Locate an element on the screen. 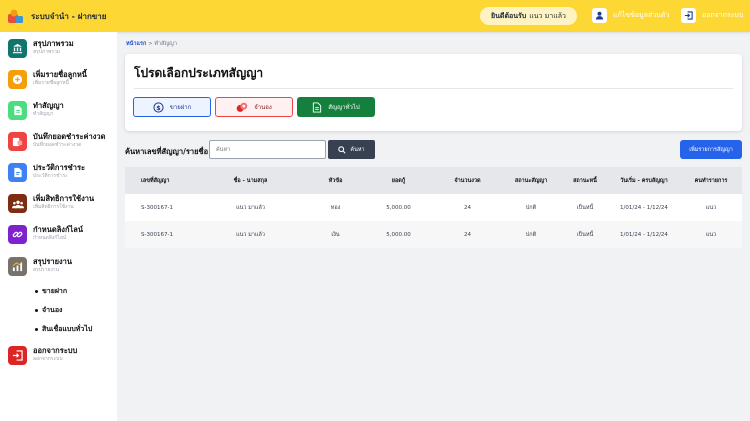 This screenshot has width=750, height=421. search-button: ค้นหา is located at coordinates (351, 149).